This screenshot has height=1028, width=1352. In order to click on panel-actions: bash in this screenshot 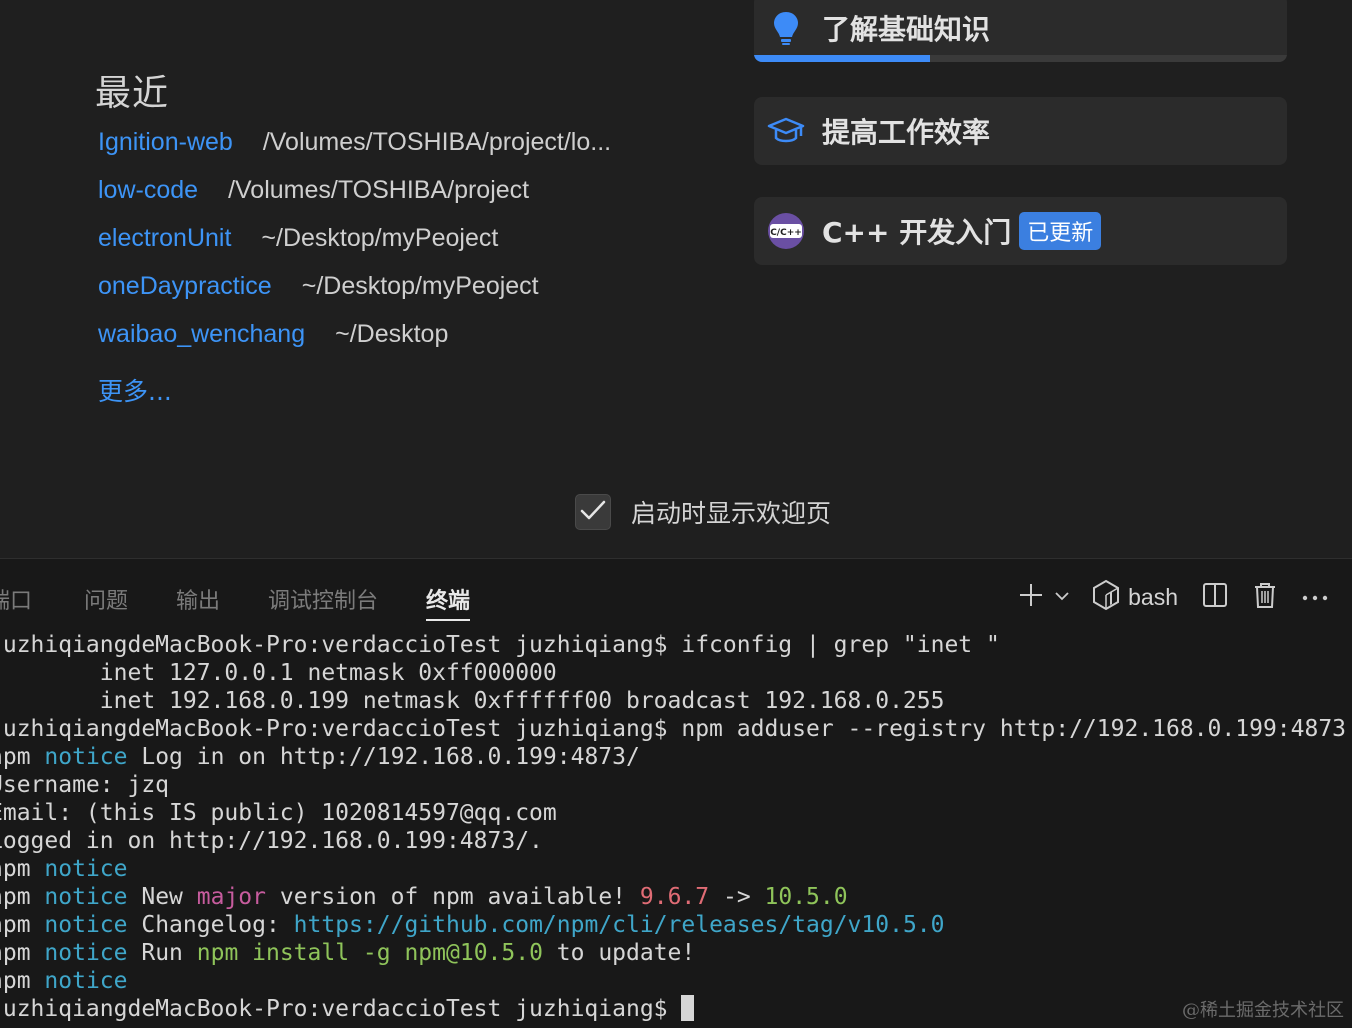, I will do `click(1173, 597)`.